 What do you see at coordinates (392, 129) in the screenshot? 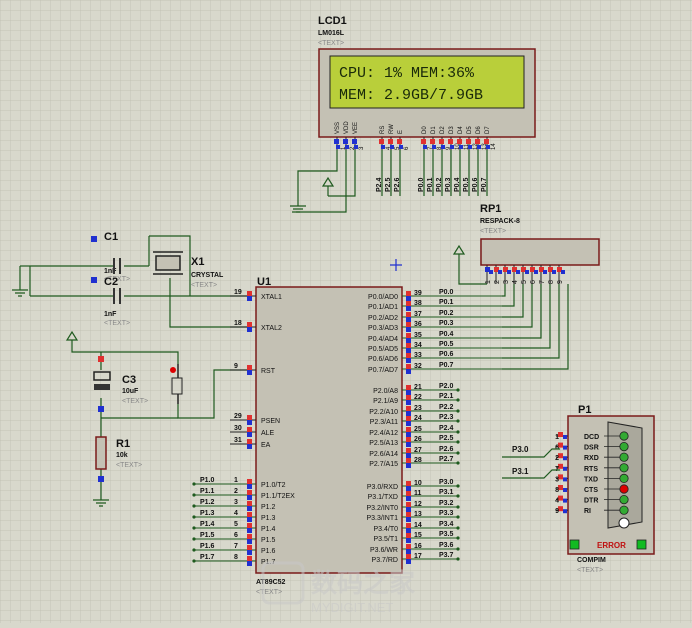
I see `lcd-pin-name: RW` at bounding box center [392, 129].